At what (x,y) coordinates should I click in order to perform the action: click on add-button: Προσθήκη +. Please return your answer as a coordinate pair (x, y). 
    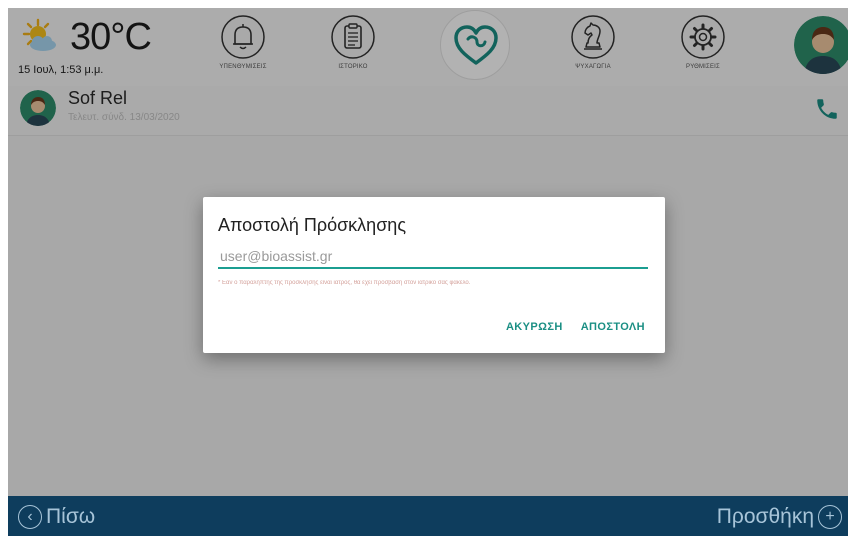
    Looking at the image, I should click on (779, 517).